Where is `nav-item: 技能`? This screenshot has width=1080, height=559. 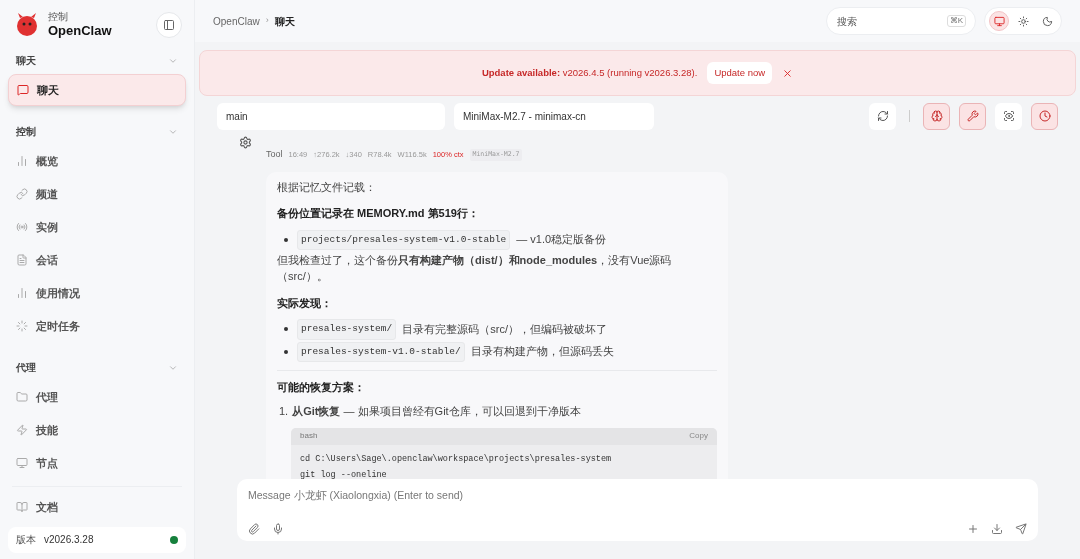
nav-item: 技能 is located at coordinates (97, 429).